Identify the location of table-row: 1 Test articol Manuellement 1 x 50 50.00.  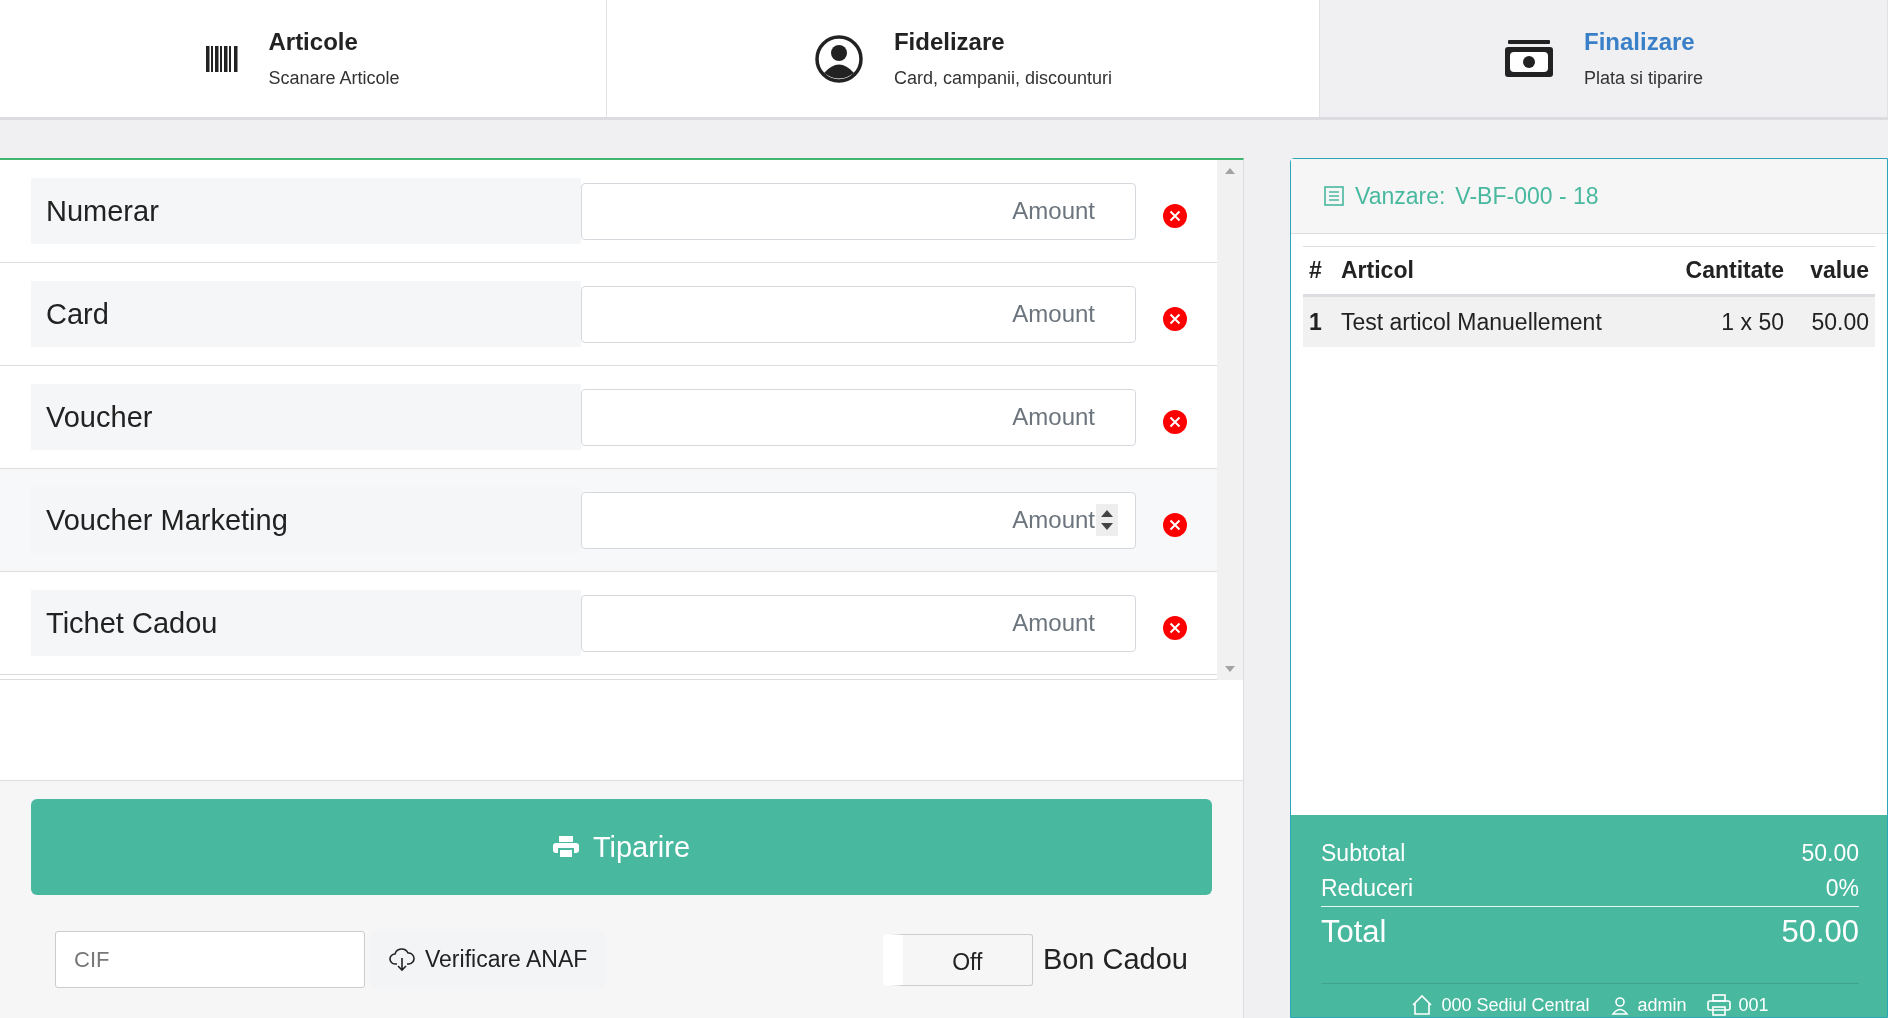
(1589, 322).